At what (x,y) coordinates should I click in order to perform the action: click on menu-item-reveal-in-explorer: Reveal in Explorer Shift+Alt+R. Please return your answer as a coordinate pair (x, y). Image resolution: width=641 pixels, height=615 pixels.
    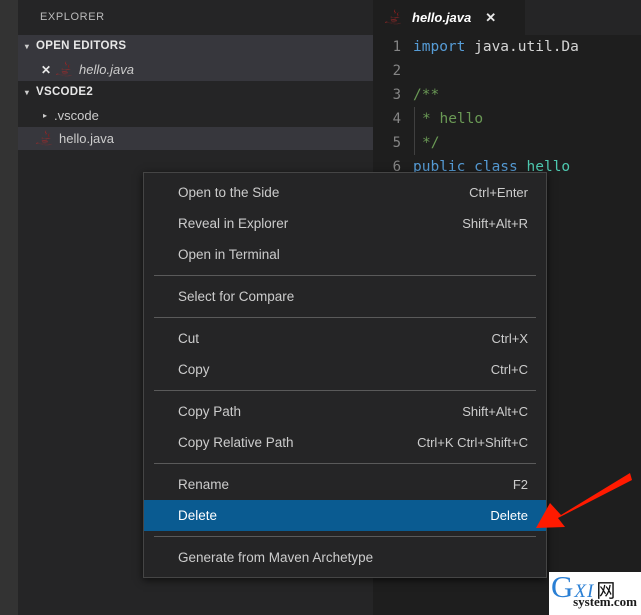
    Looking at the image, I should click on (345, 223).